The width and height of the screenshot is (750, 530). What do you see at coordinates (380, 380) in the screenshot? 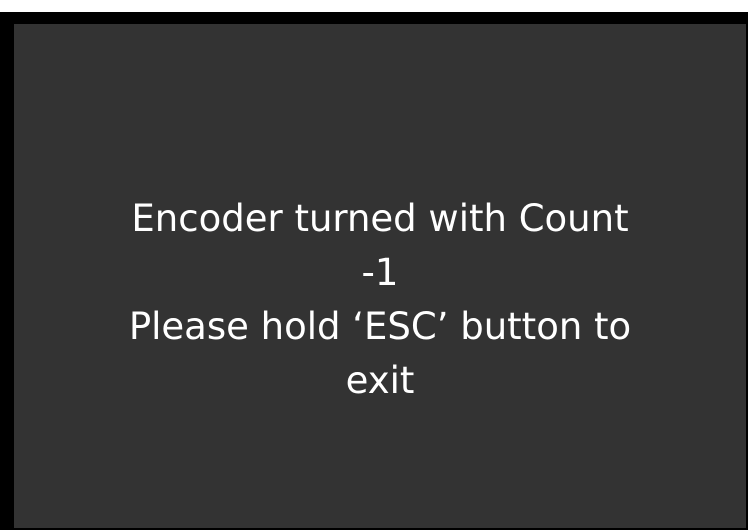
I see `message-line-exit: exit` at bounding box center [380, 380].